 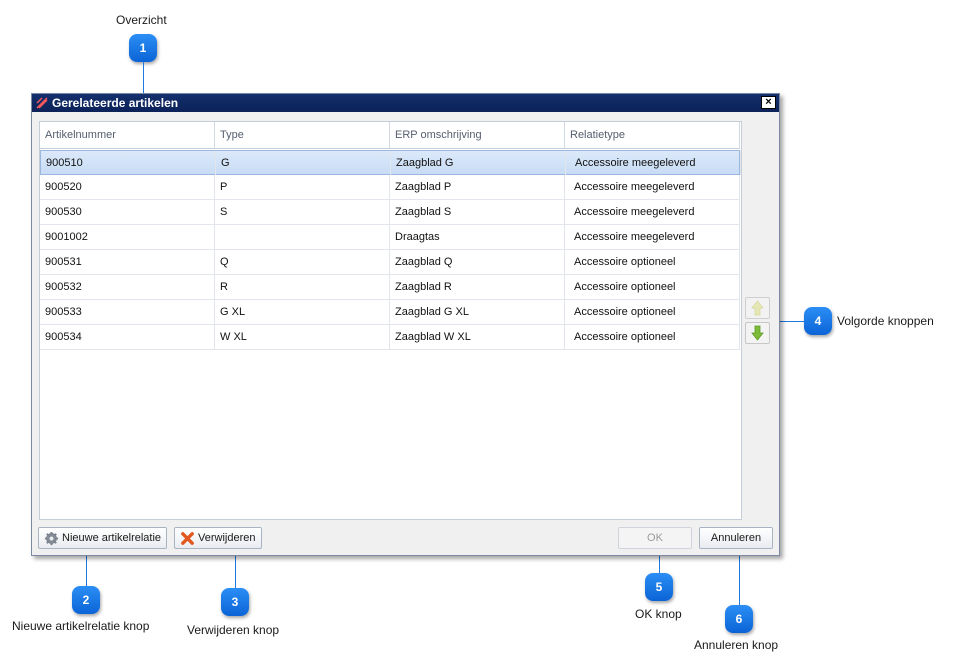 I want to click on dialog-titlebar: Gerelateerde artikelen ×, so click(x=405, y=103).